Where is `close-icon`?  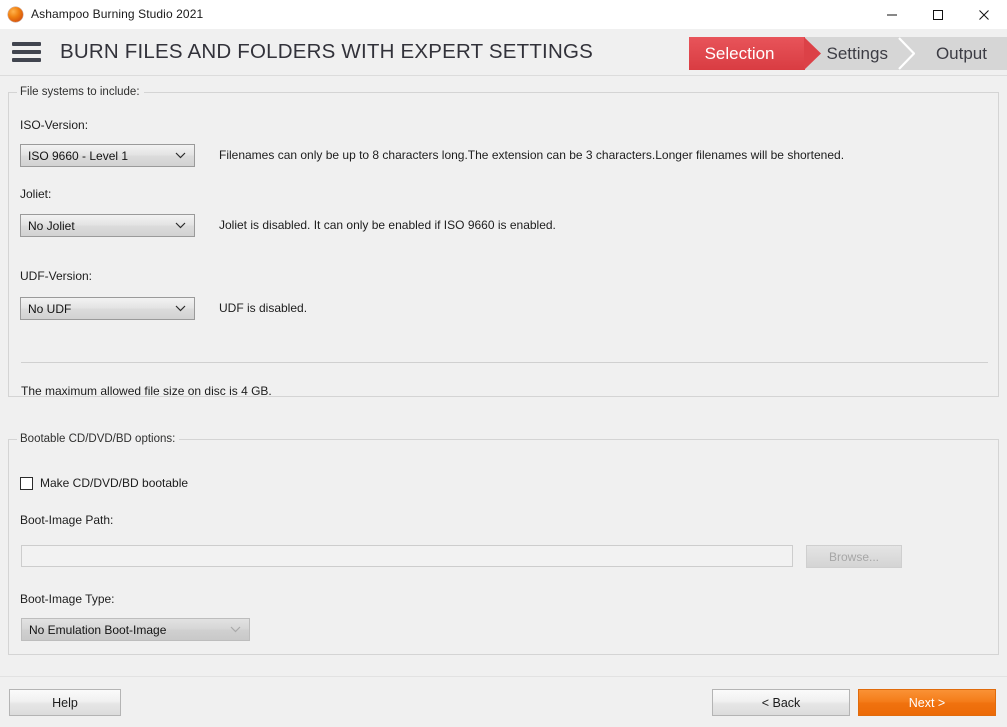 close-icon is located at coordinates (984, 14).